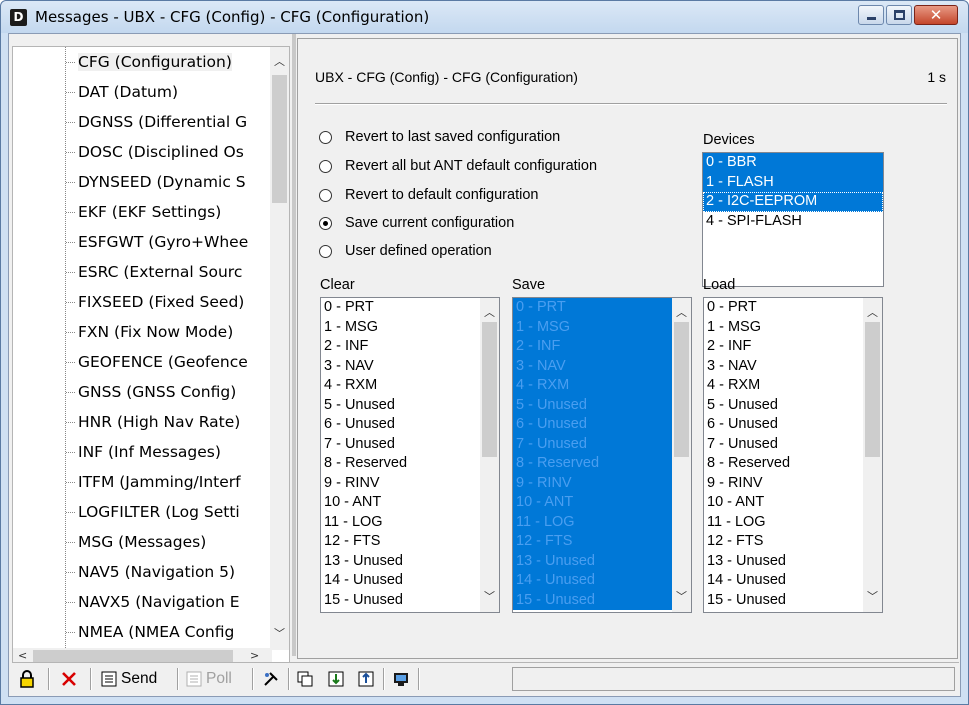 Image resolution: width=969 pixels, height=705 pixels. Describe the element at coordinates (602, 483) in the screenshot. I see `save-item: 9 - RINV` at that location.